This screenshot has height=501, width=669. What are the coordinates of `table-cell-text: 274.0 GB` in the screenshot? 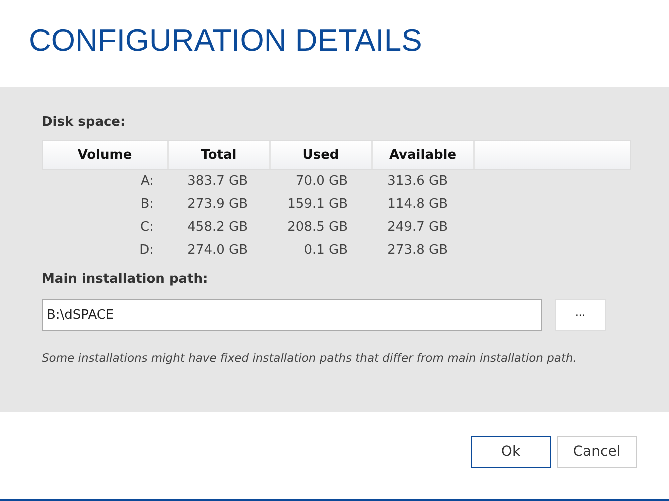 It's located at (217, 250).